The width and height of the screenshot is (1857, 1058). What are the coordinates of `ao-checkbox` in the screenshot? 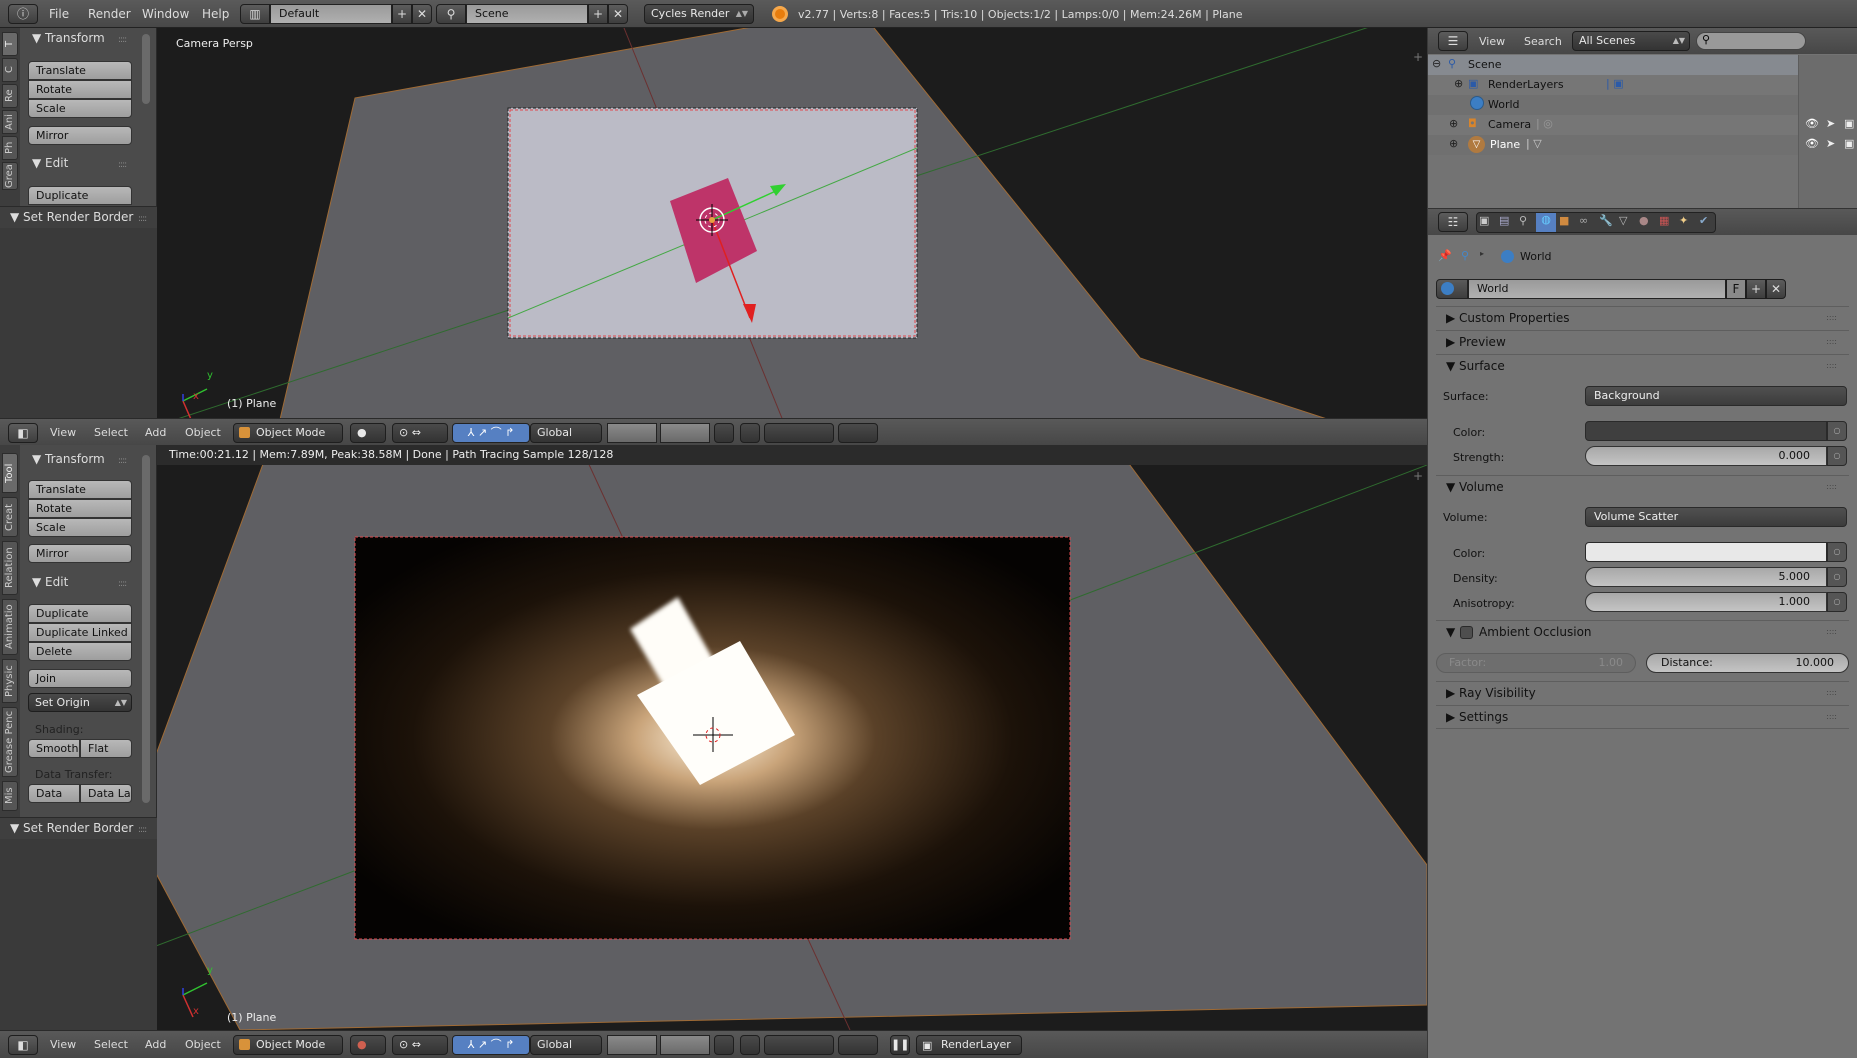 It's located at (1466, 632).